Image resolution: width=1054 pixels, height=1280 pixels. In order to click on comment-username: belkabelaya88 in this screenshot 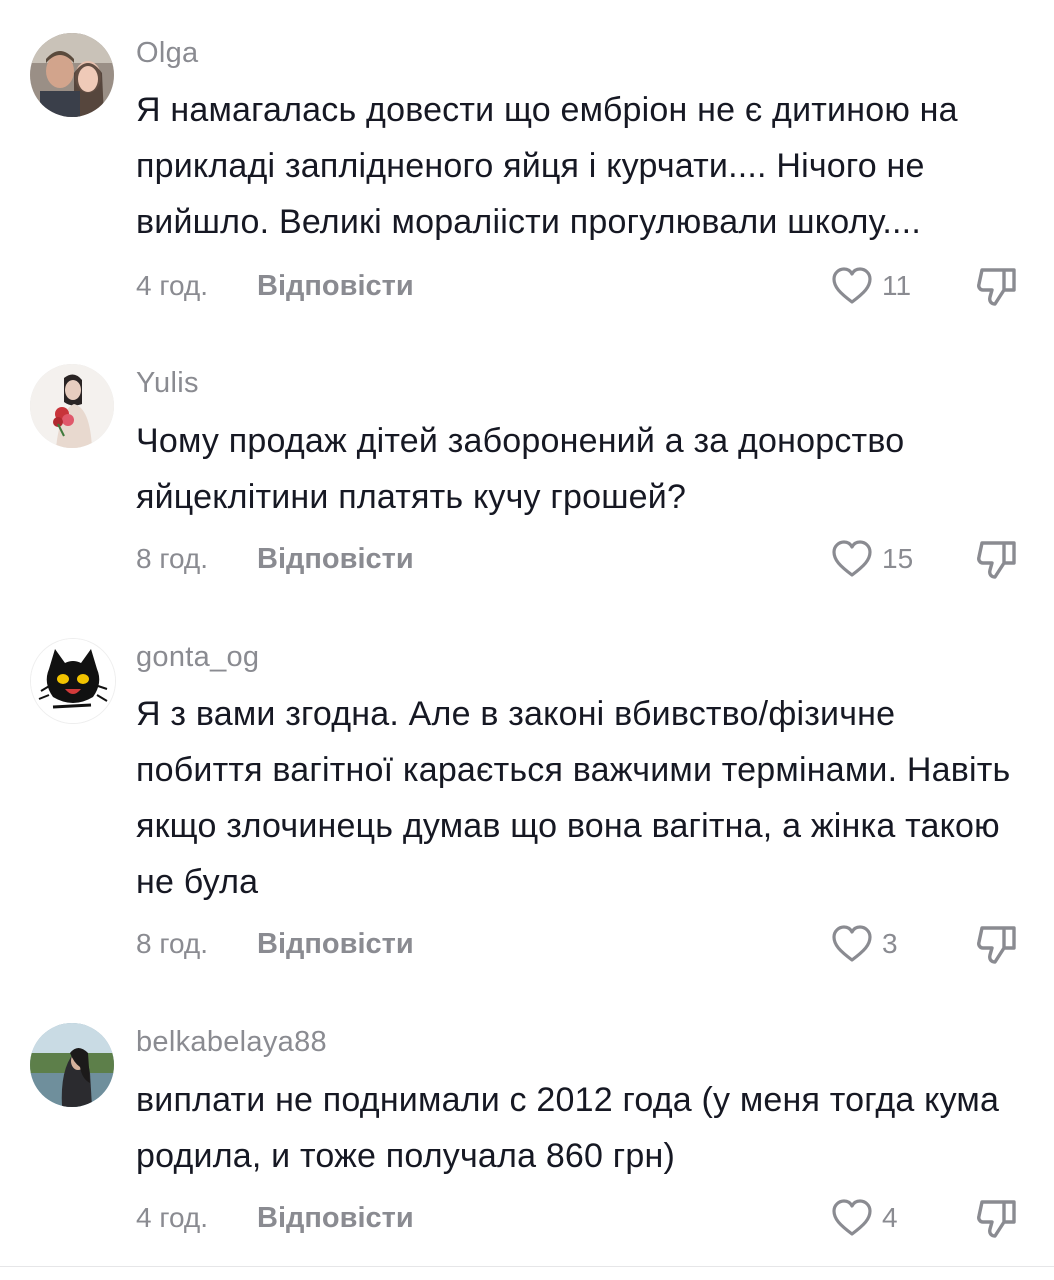, I will do `click(231, 1042)`.